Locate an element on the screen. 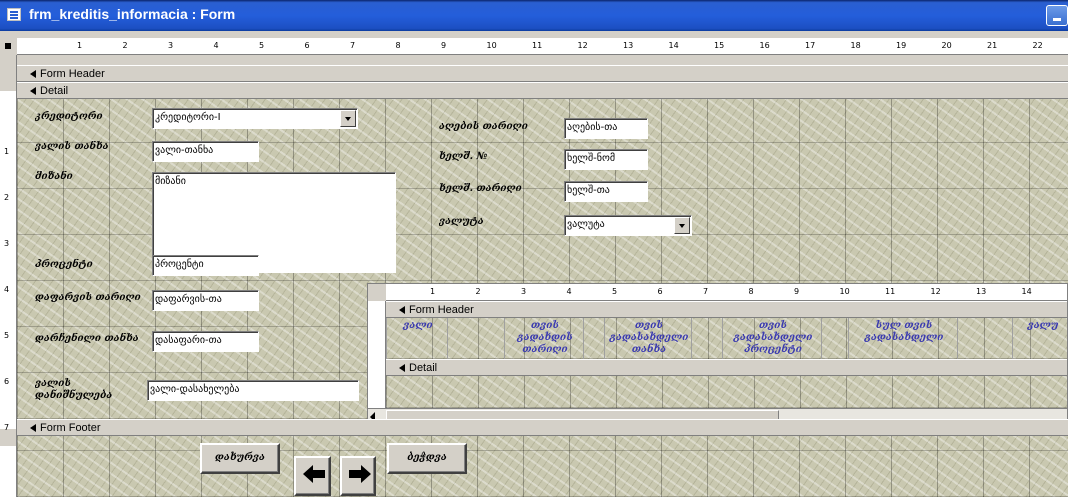 This screenshot has height=497, width=1068. ruler-tick-label: 18 is located at coordinates (855, 45).